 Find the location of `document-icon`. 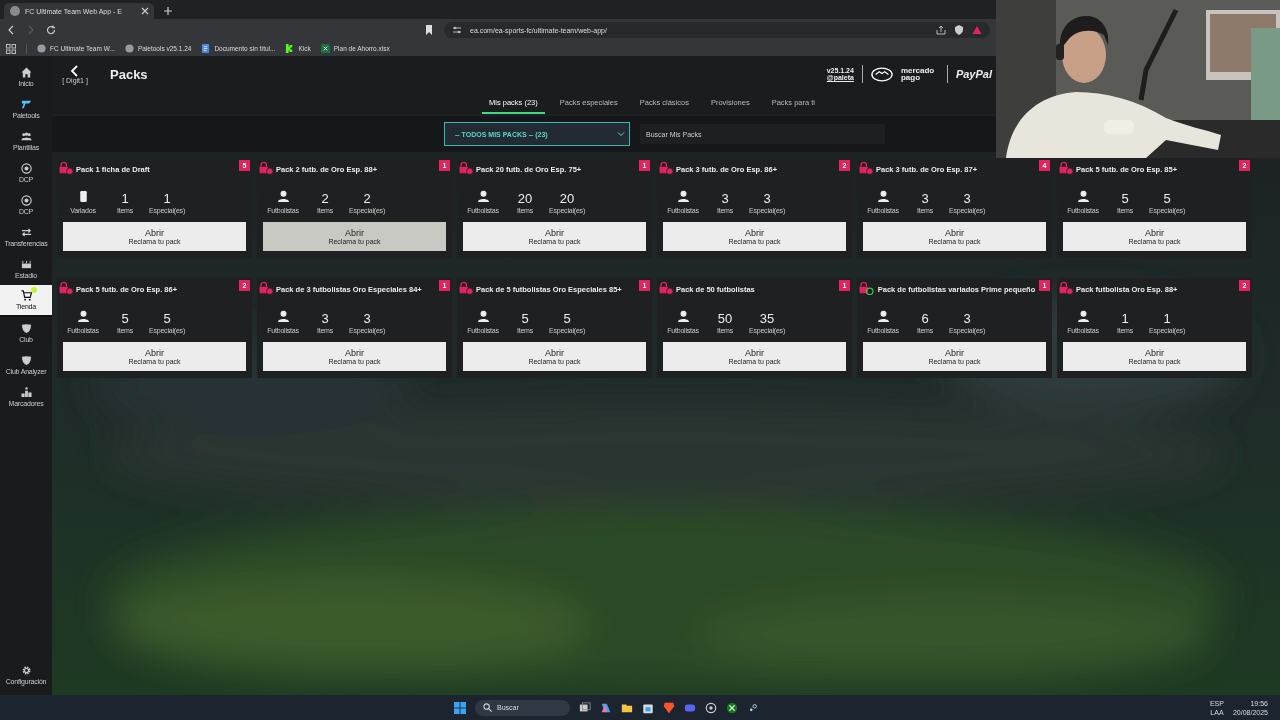

document-icon is located at coordinates (206, 48).